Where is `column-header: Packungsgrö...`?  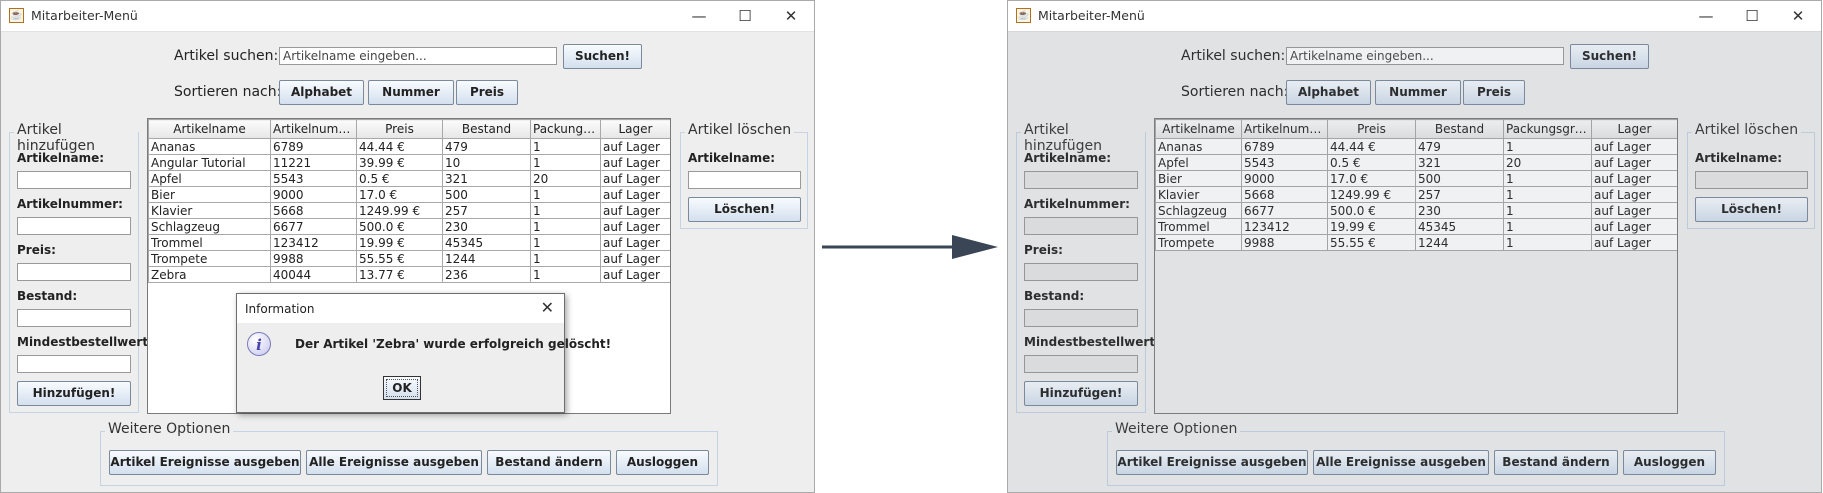 column-header: Packungsgrö... is located at coordinates (1547, 129).